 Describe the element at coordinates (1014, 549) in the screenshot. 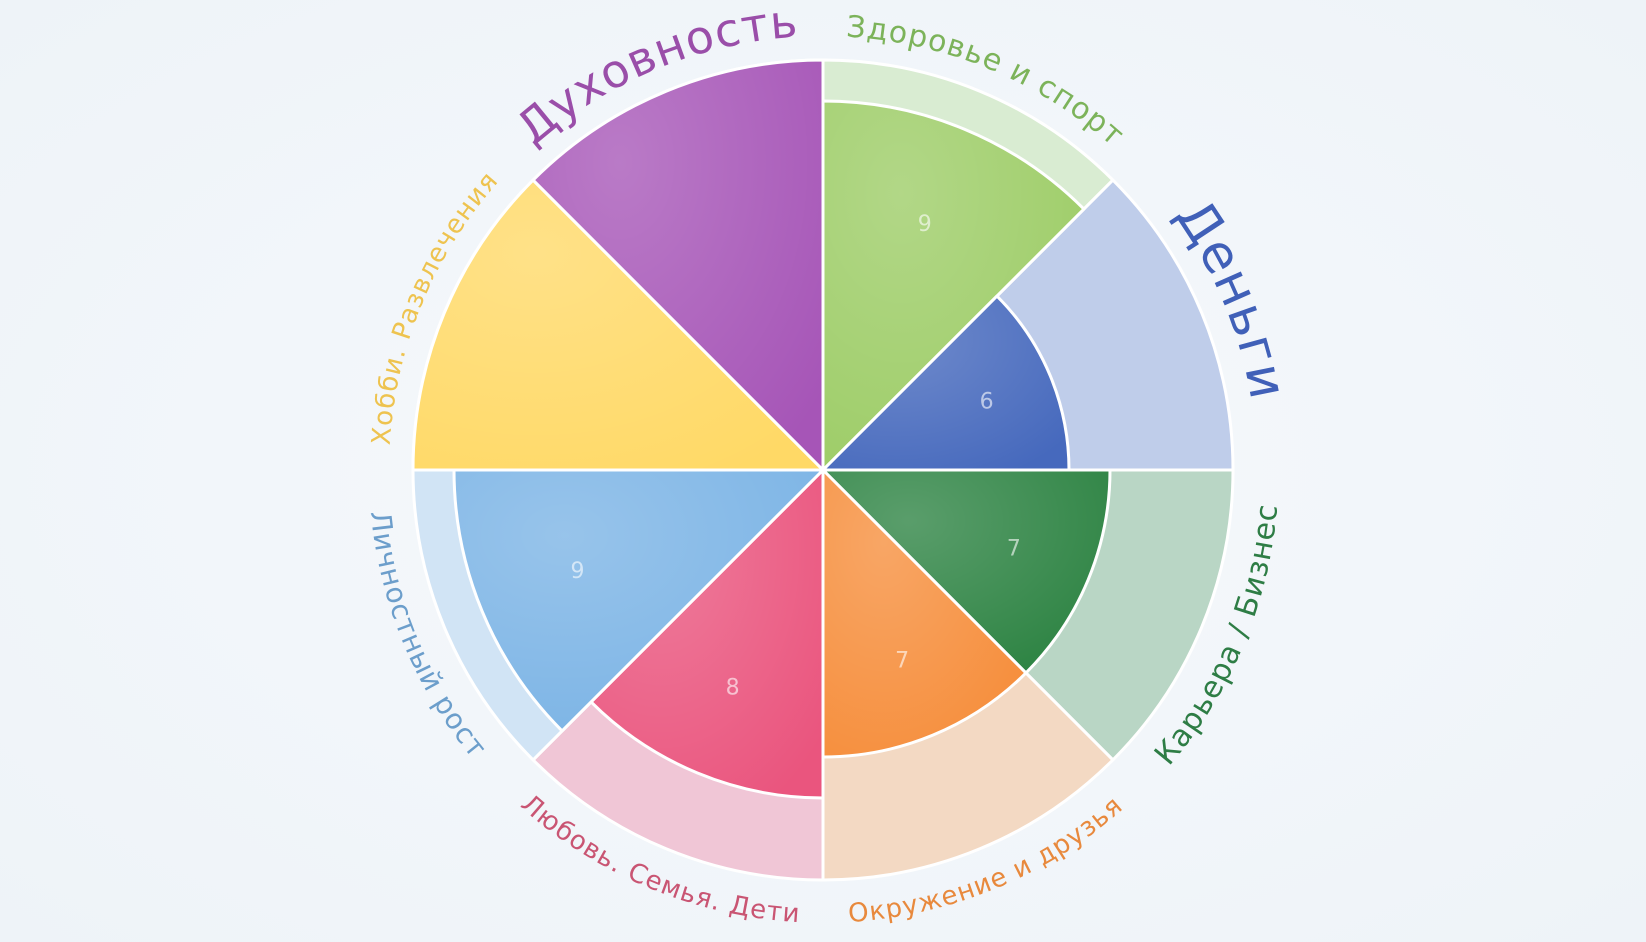

I see `segment-3-value-label: 7` at that location.